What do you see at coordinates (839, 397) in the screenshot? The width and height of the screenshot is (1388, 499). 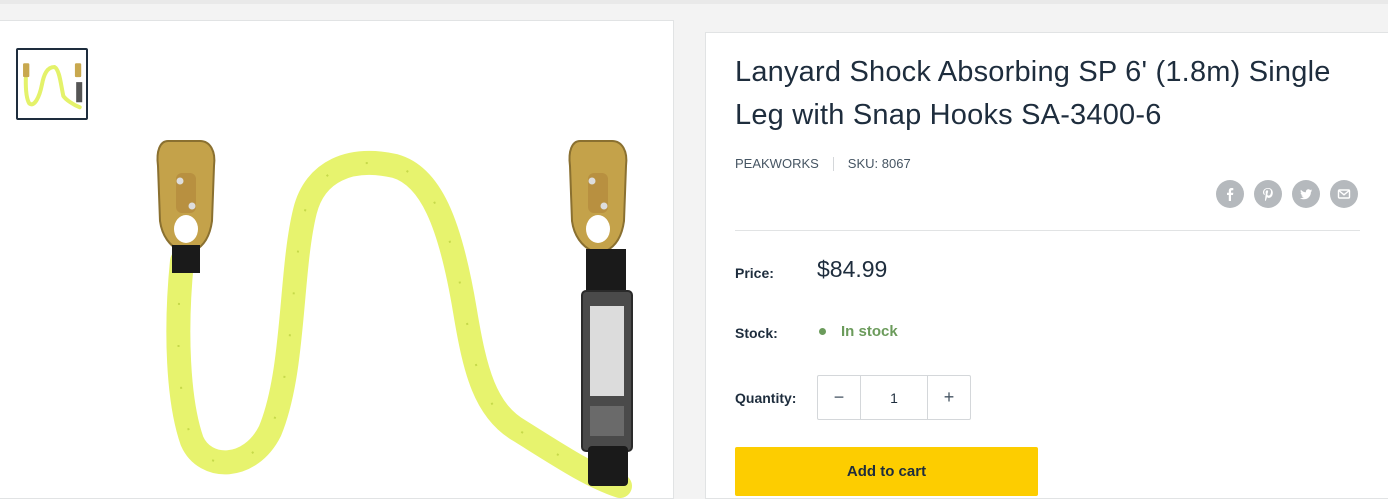 I see `quantity-decrease-button: −` at bounding box center [839, 397].